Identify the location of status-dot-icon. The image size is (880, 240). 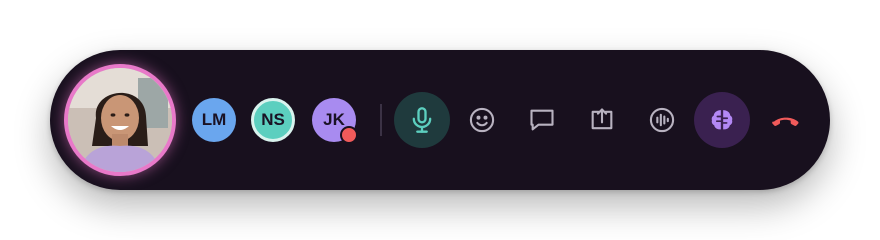
(349, 135).